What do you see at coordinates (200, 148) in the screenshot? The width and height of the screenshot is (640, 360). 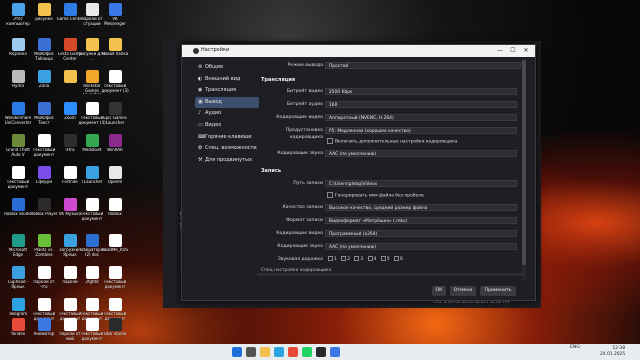 I see `nav-icon: ✿` at bounding box center [200, 148].